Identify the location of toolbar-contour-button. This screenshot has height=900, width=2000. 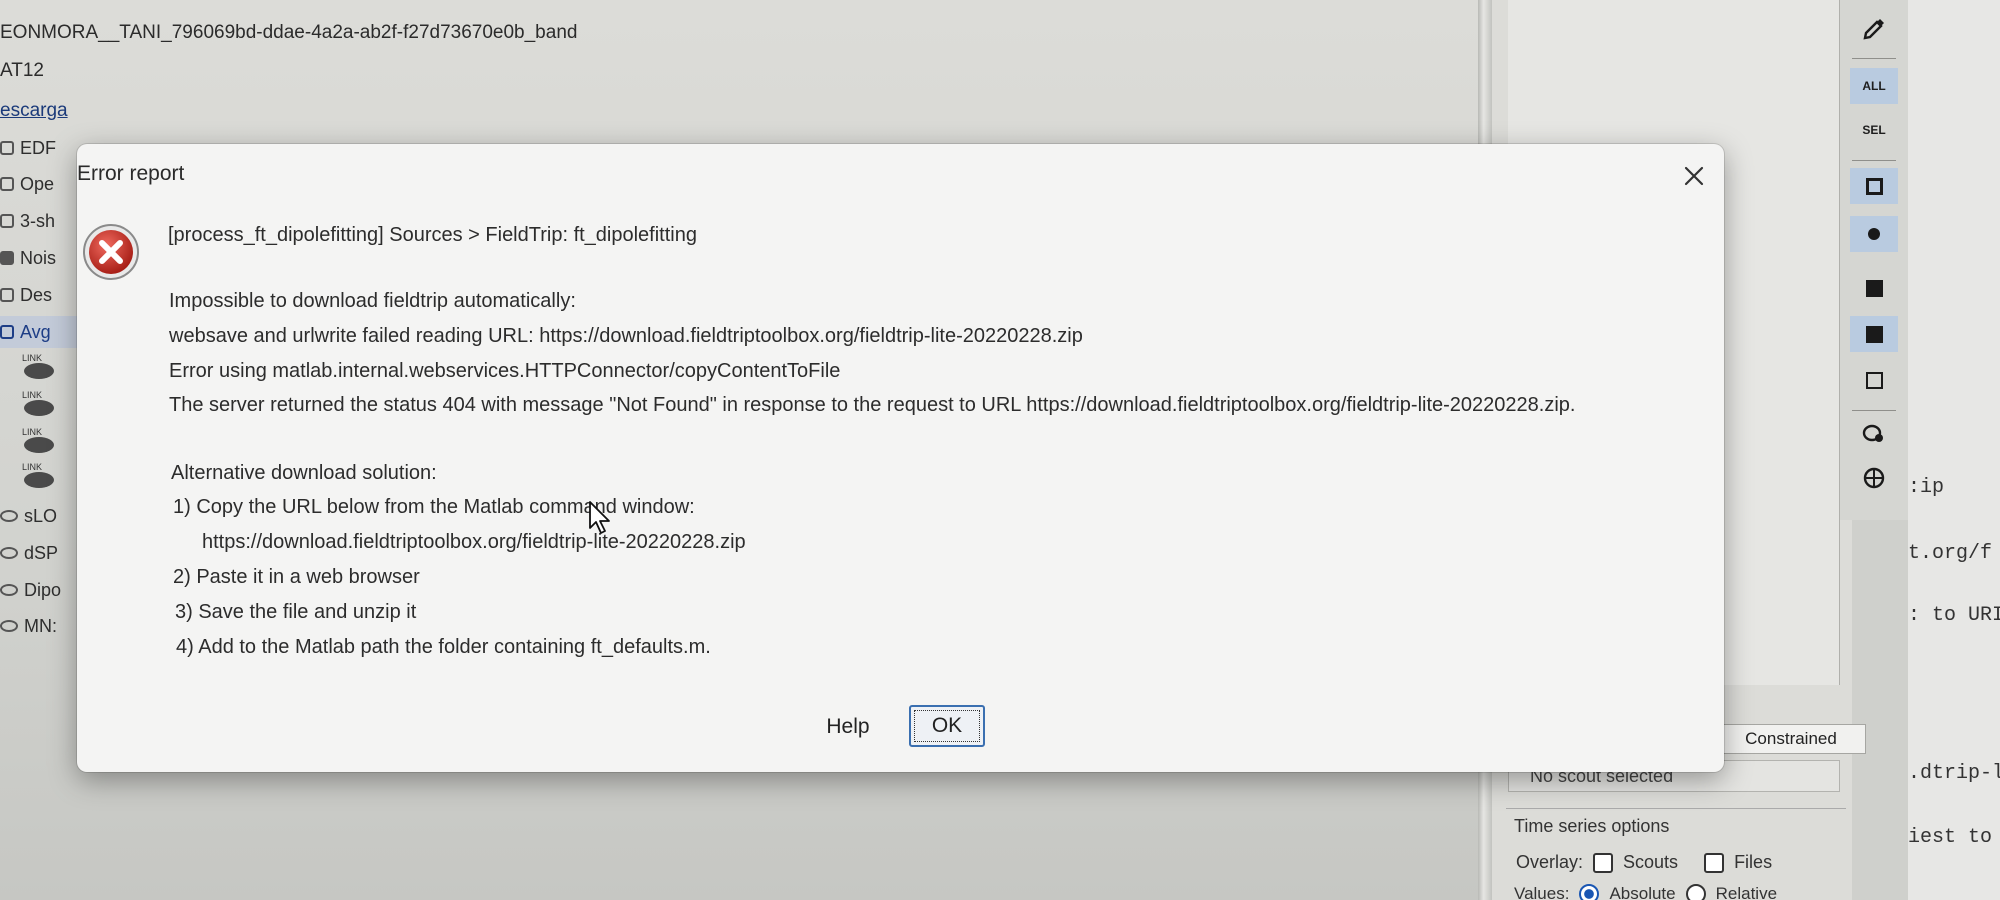
(1874, 186).